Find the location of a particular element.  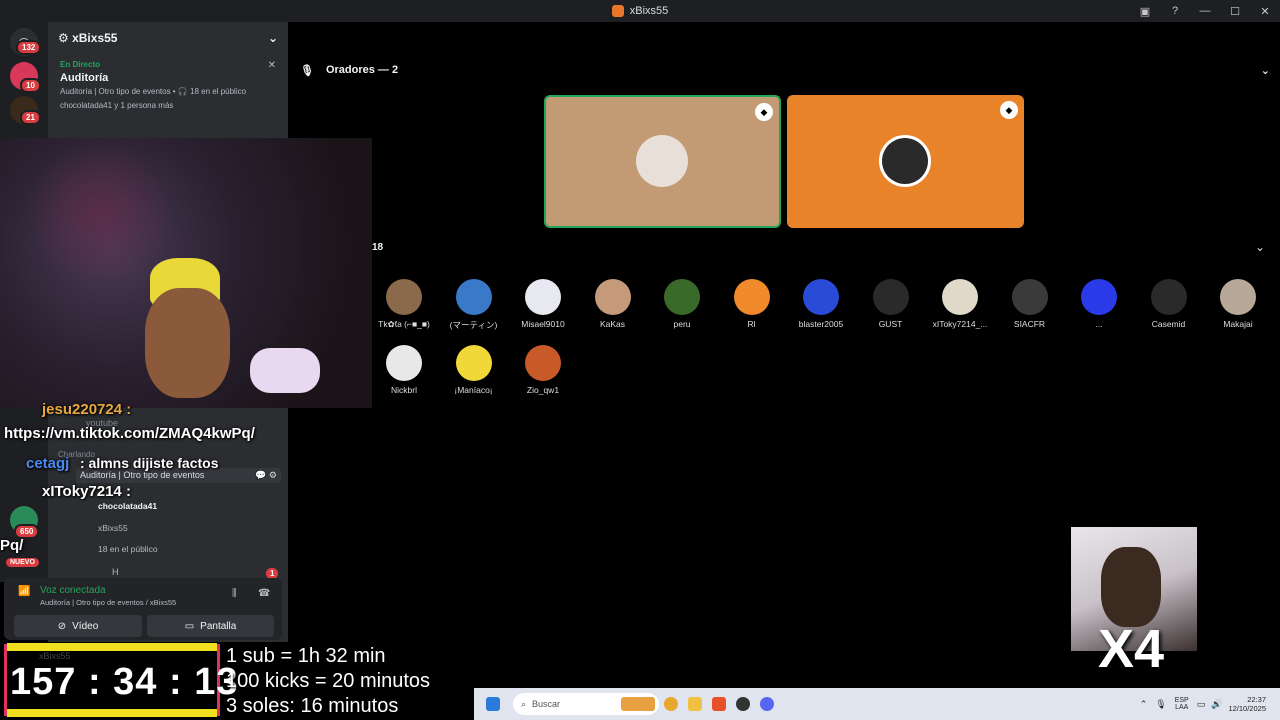

audience-member: GUST is located at coordinates (891, 304).